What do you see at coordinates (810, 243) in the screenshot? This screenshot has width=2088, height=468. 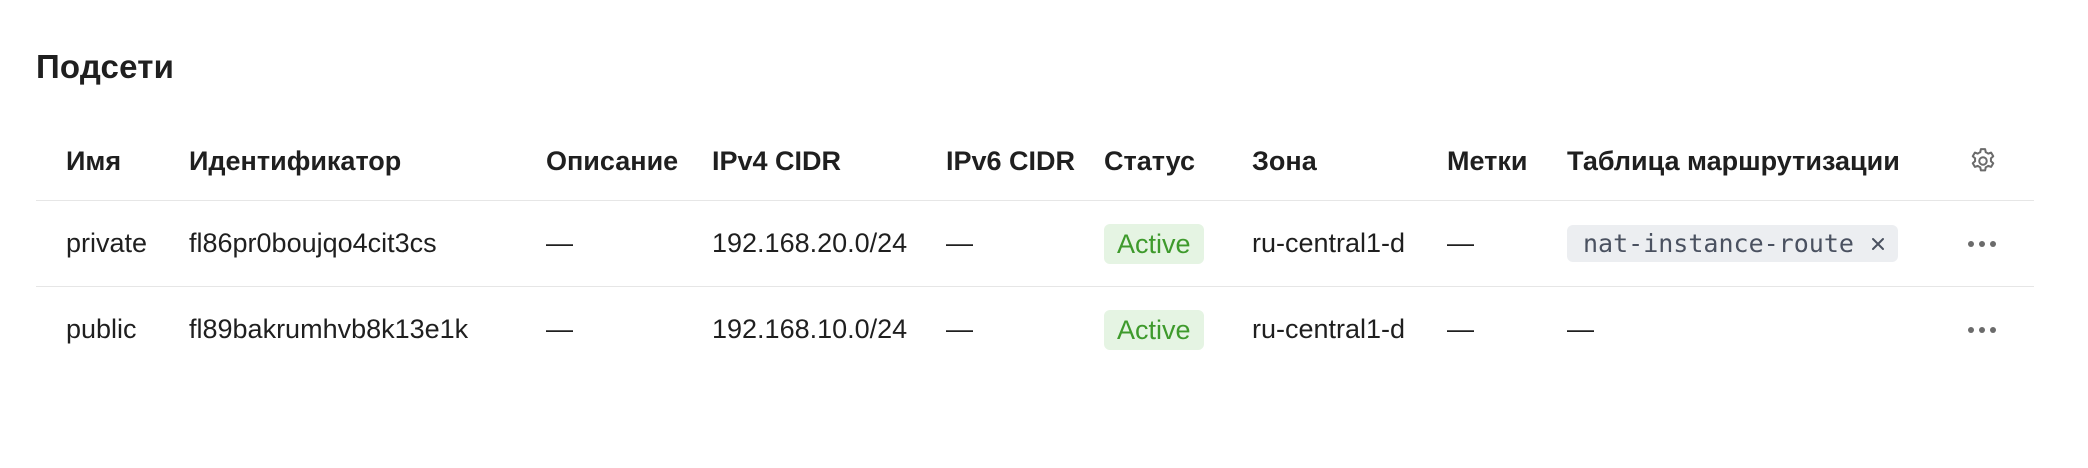 I see `cell-ipv4: 192.168.20.0/24` at bounding box center [810, 243].